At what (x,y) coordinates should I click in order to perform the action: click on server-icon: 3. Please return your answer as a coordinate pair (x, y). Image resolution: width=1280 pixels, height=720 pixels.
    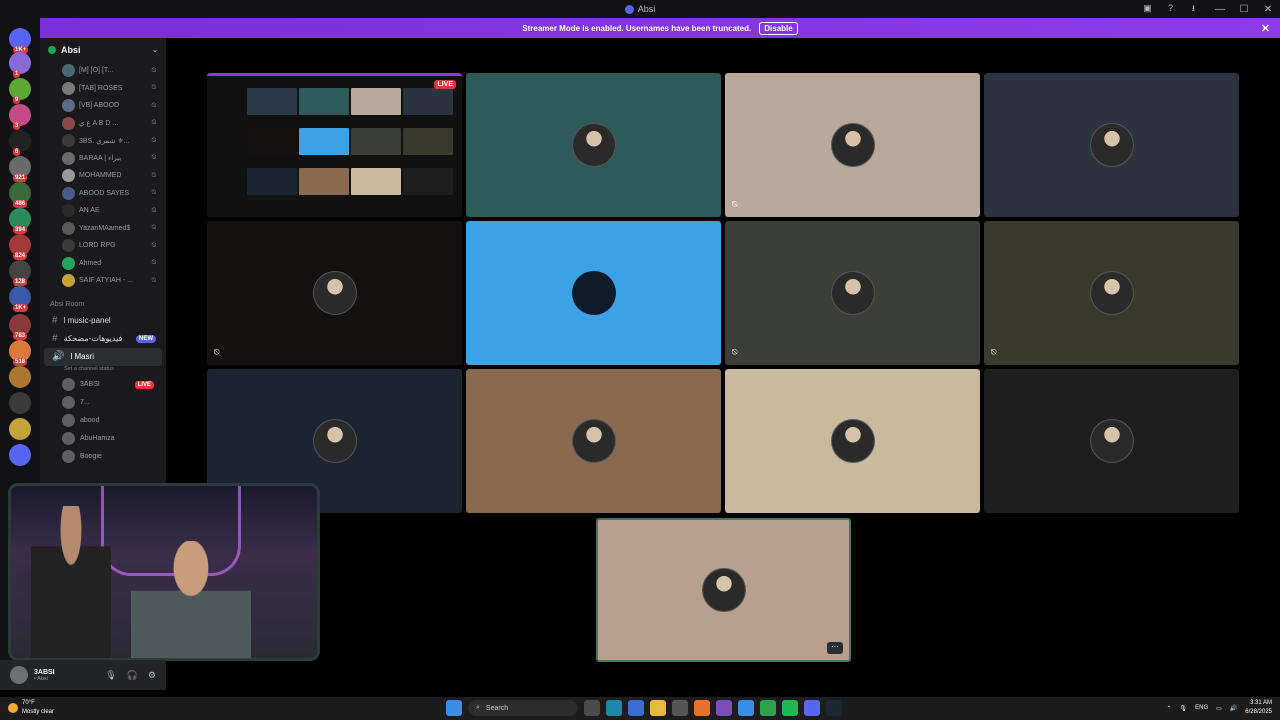
    Looking at the image, I should click on (20, 117).